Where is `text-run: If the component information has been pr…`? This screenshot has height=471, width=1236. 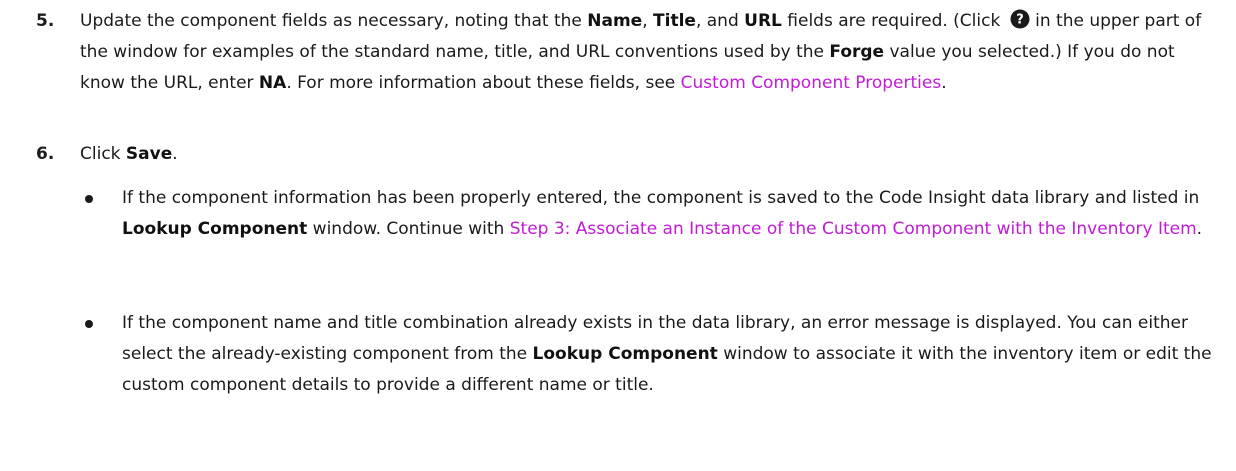 text-run: If the component information has been pr… is located at coordinates (661, 198).